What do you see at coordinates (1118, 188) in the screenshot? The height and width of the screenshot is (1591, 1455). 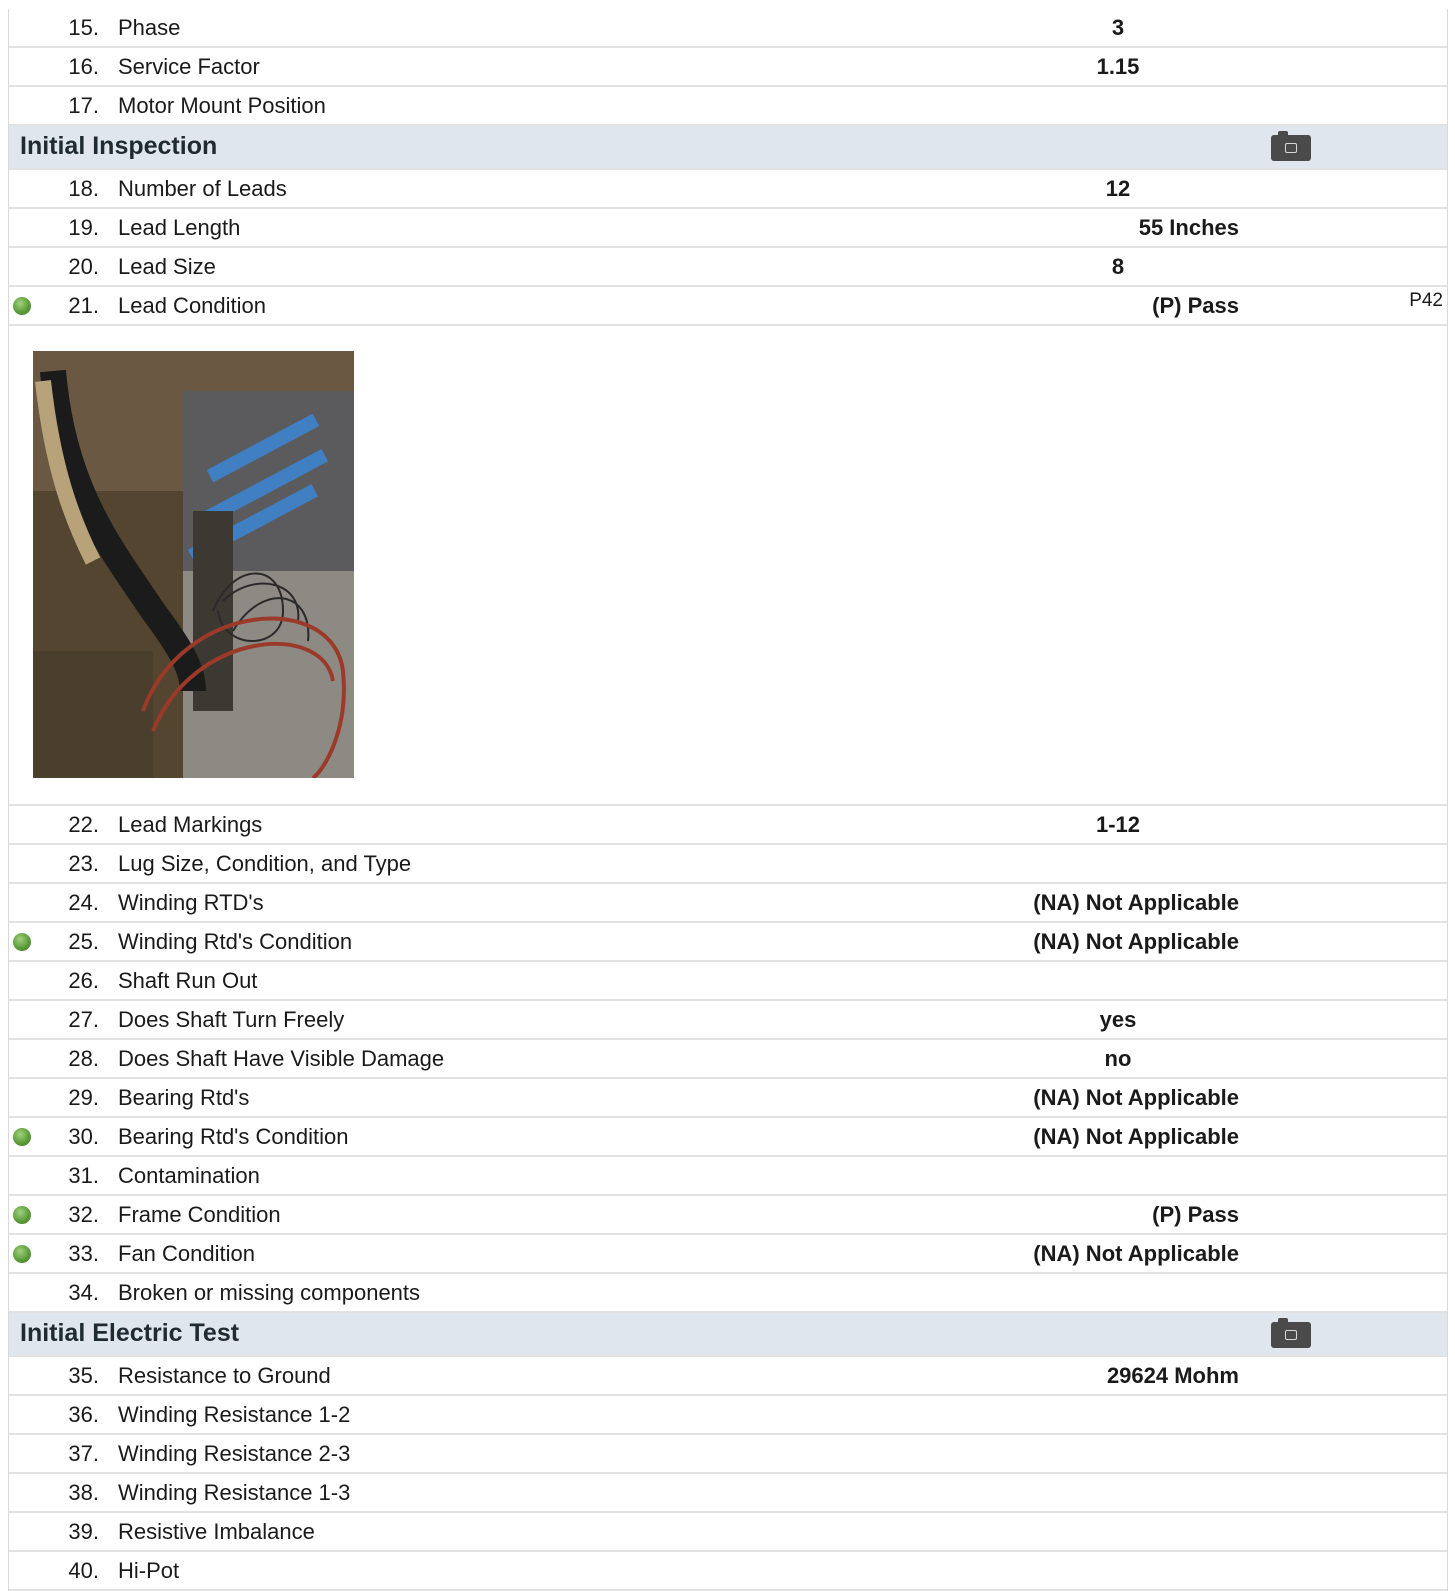 I see `item-value: 12` at bounding box center [1118, 188].